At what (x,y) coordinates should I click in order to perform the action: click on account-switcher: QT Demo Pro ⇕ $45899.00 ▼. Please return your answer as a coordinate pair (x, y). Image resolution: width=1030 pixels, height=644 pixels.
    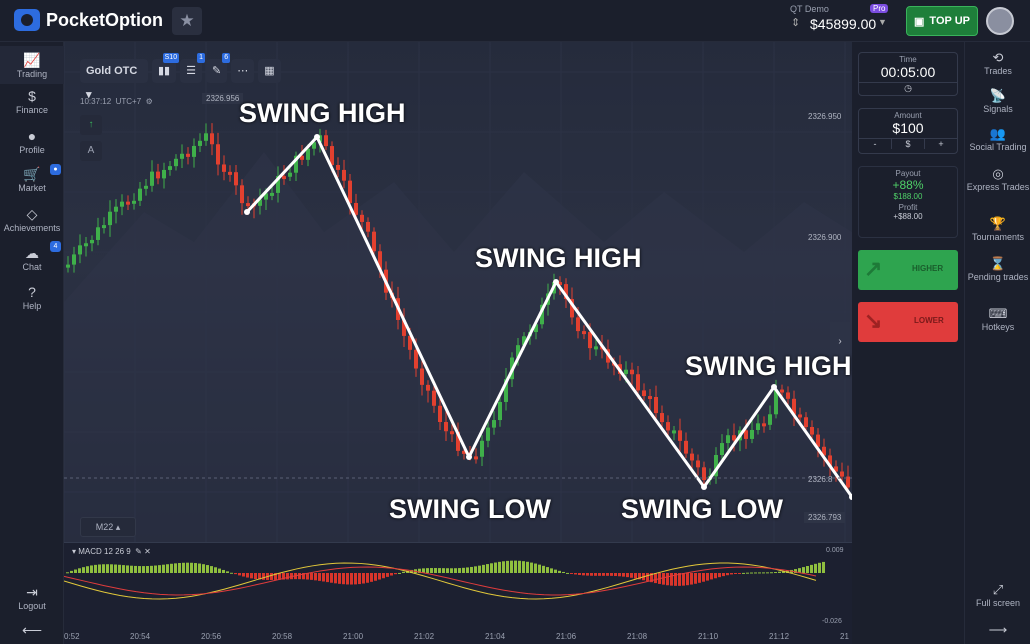
    Looking at the image, I should click on (837, 20).